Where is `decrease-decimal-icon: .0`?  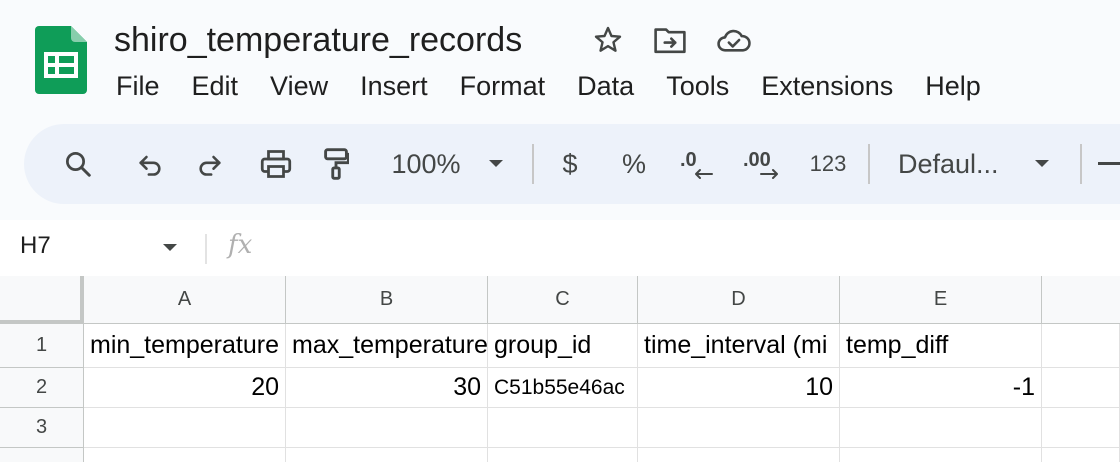
decrease-decimal-icon: .0 is located at coordinates (698, 164).